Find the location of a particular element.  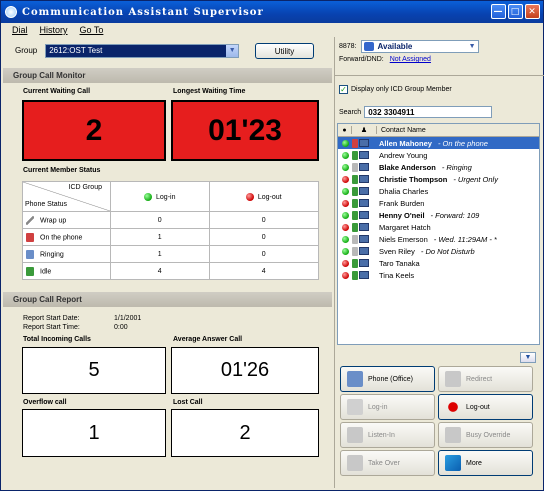

display-icd-only-checkbox: ✓ Display only ICD Group Member is located at coordinates (395, 89).